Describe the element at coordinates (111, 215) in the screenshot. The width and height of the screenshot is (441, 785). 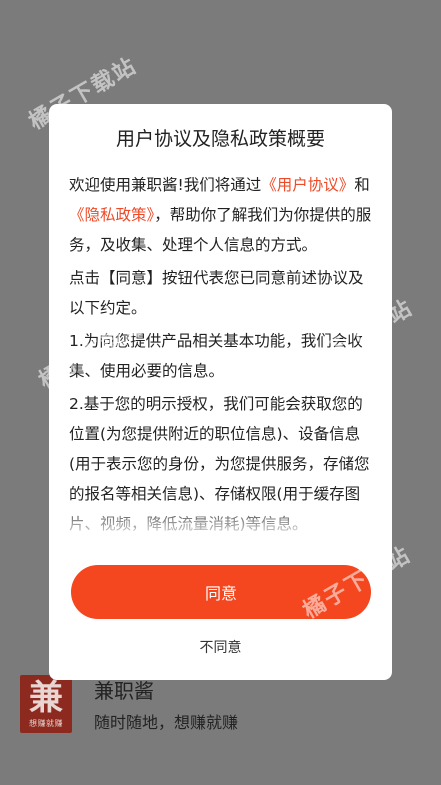
I see `privacy-policy-link: 《隐私政策》` at that location.